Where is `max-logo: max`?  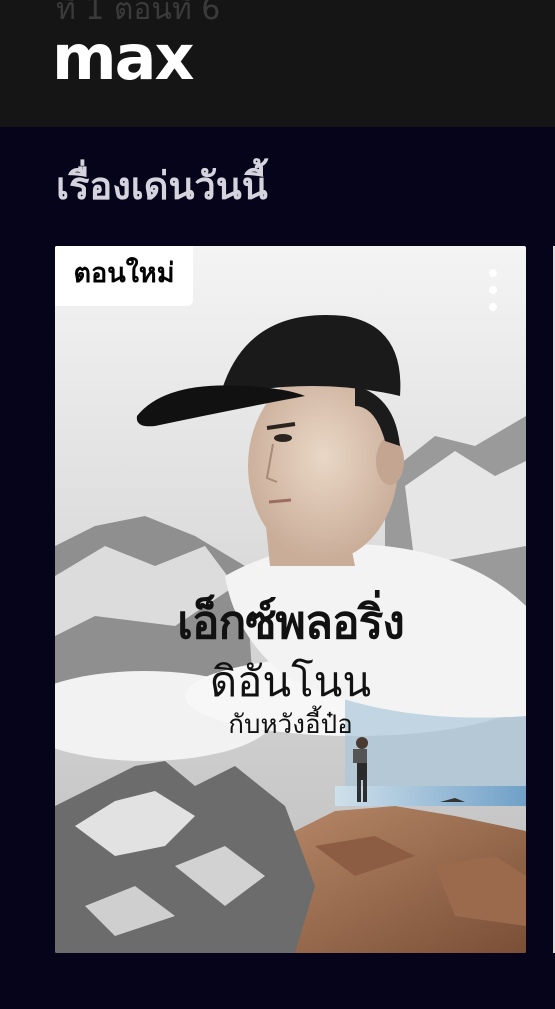 max-logo: max is located at coordinates (123, 58).